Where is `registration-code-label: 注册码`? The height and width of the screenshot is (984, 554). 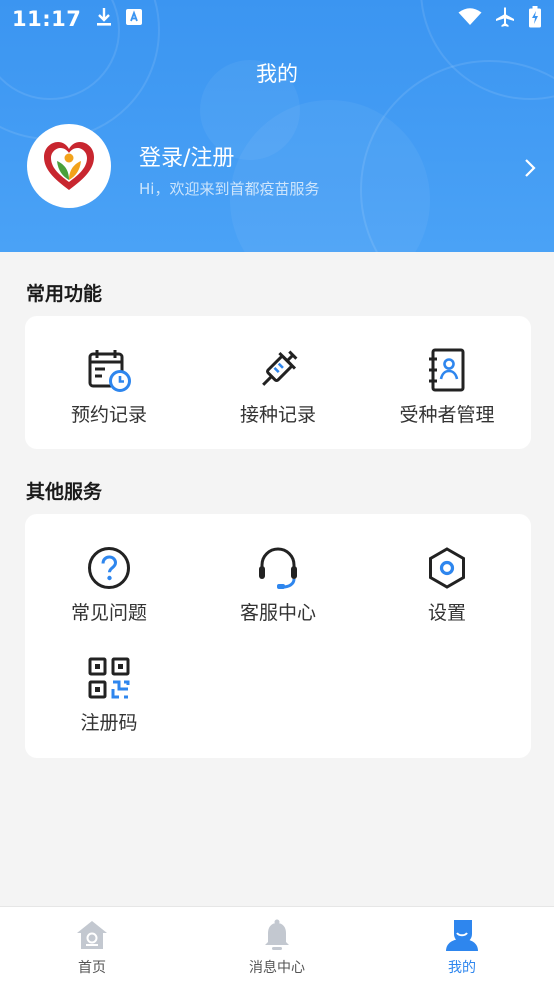 registration-code-label: 注册码 is located at coordinates (109, 723).